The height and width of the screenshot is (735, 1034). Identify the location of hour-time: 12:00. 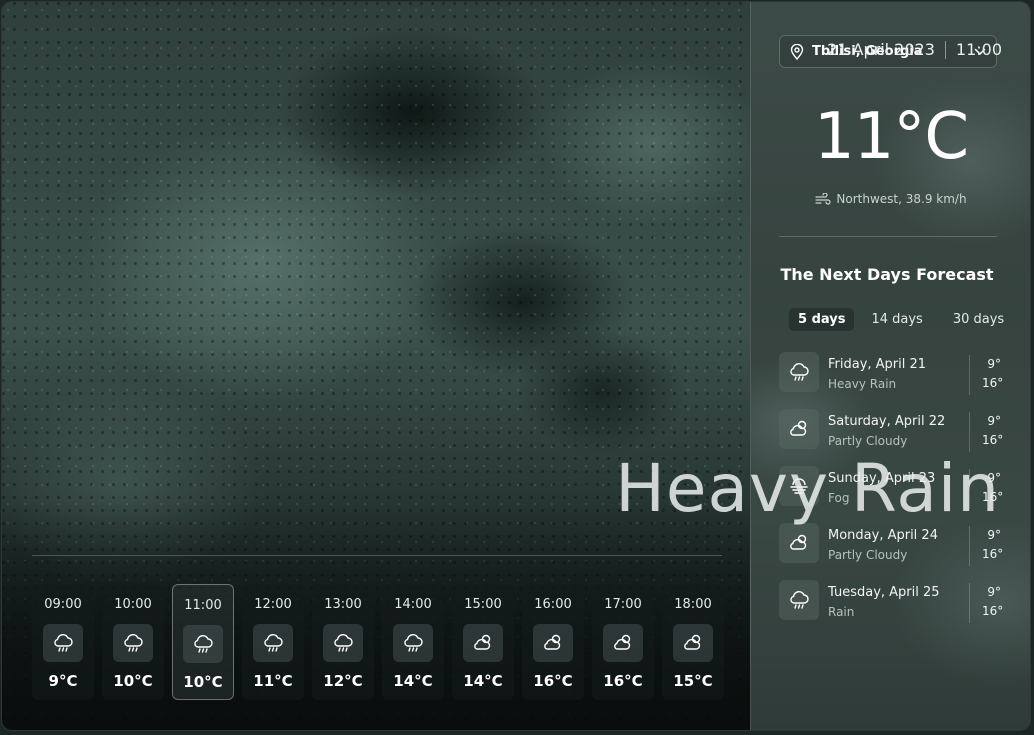
(273, 604).